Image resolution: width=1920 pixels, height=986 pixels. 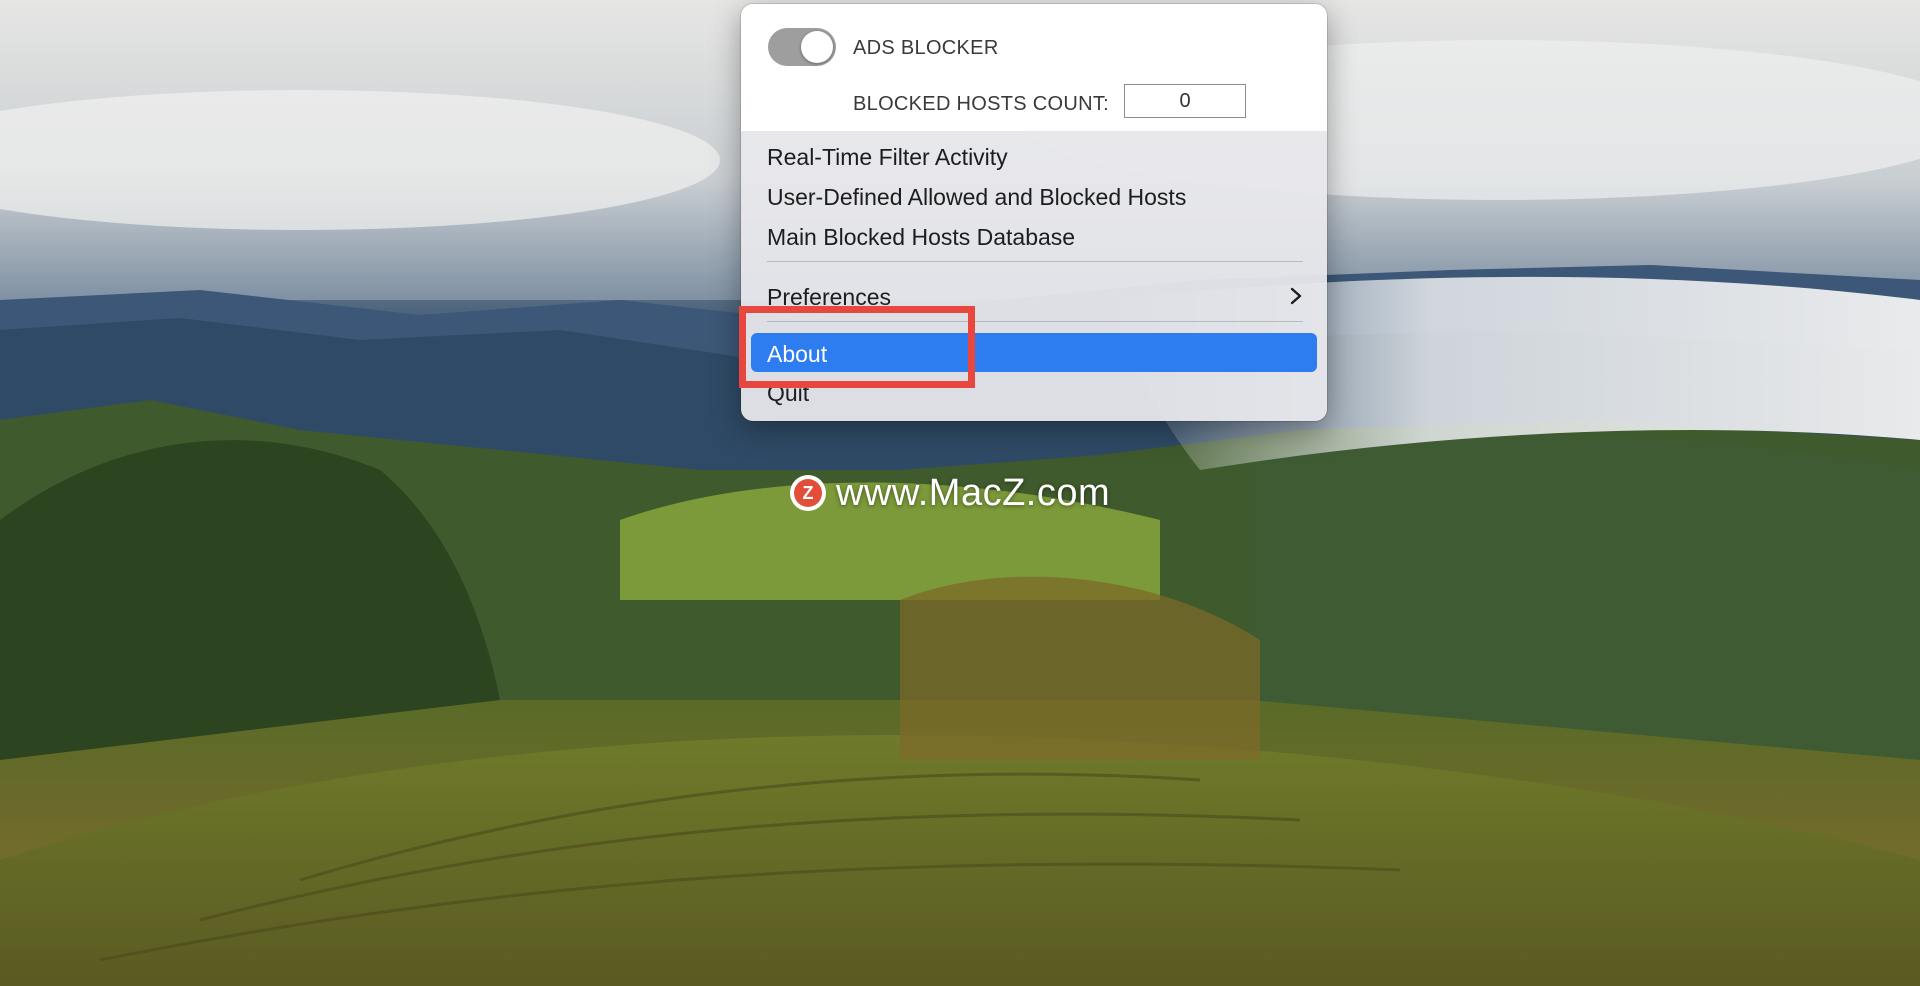 I want to click on ads-blocker-label: ADS BLOCKER, so click(x=926, y=48).